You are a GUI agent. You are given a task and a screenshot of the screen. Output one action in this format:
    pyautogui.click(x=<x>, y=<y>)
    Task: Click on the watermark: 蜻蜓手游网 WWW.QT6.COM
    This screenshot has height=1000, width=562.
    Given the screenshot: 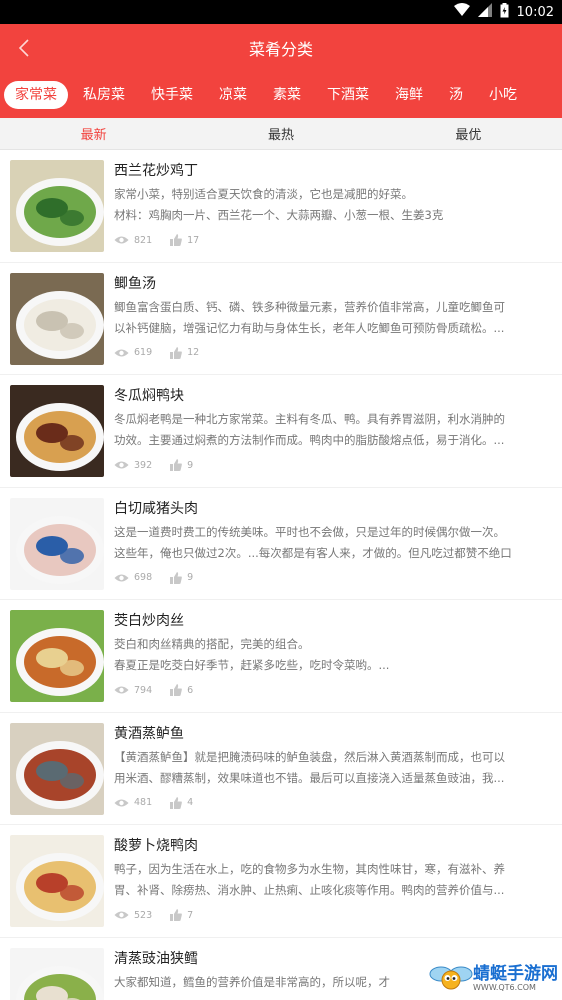 What is the action you would take?
    pyautogui.click(x=493, y=978)
    